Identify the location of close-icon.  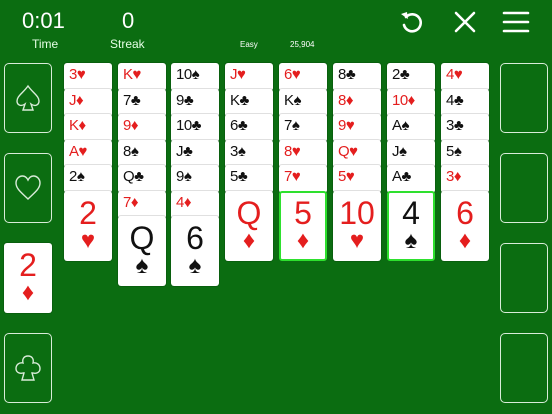
(465, 22).